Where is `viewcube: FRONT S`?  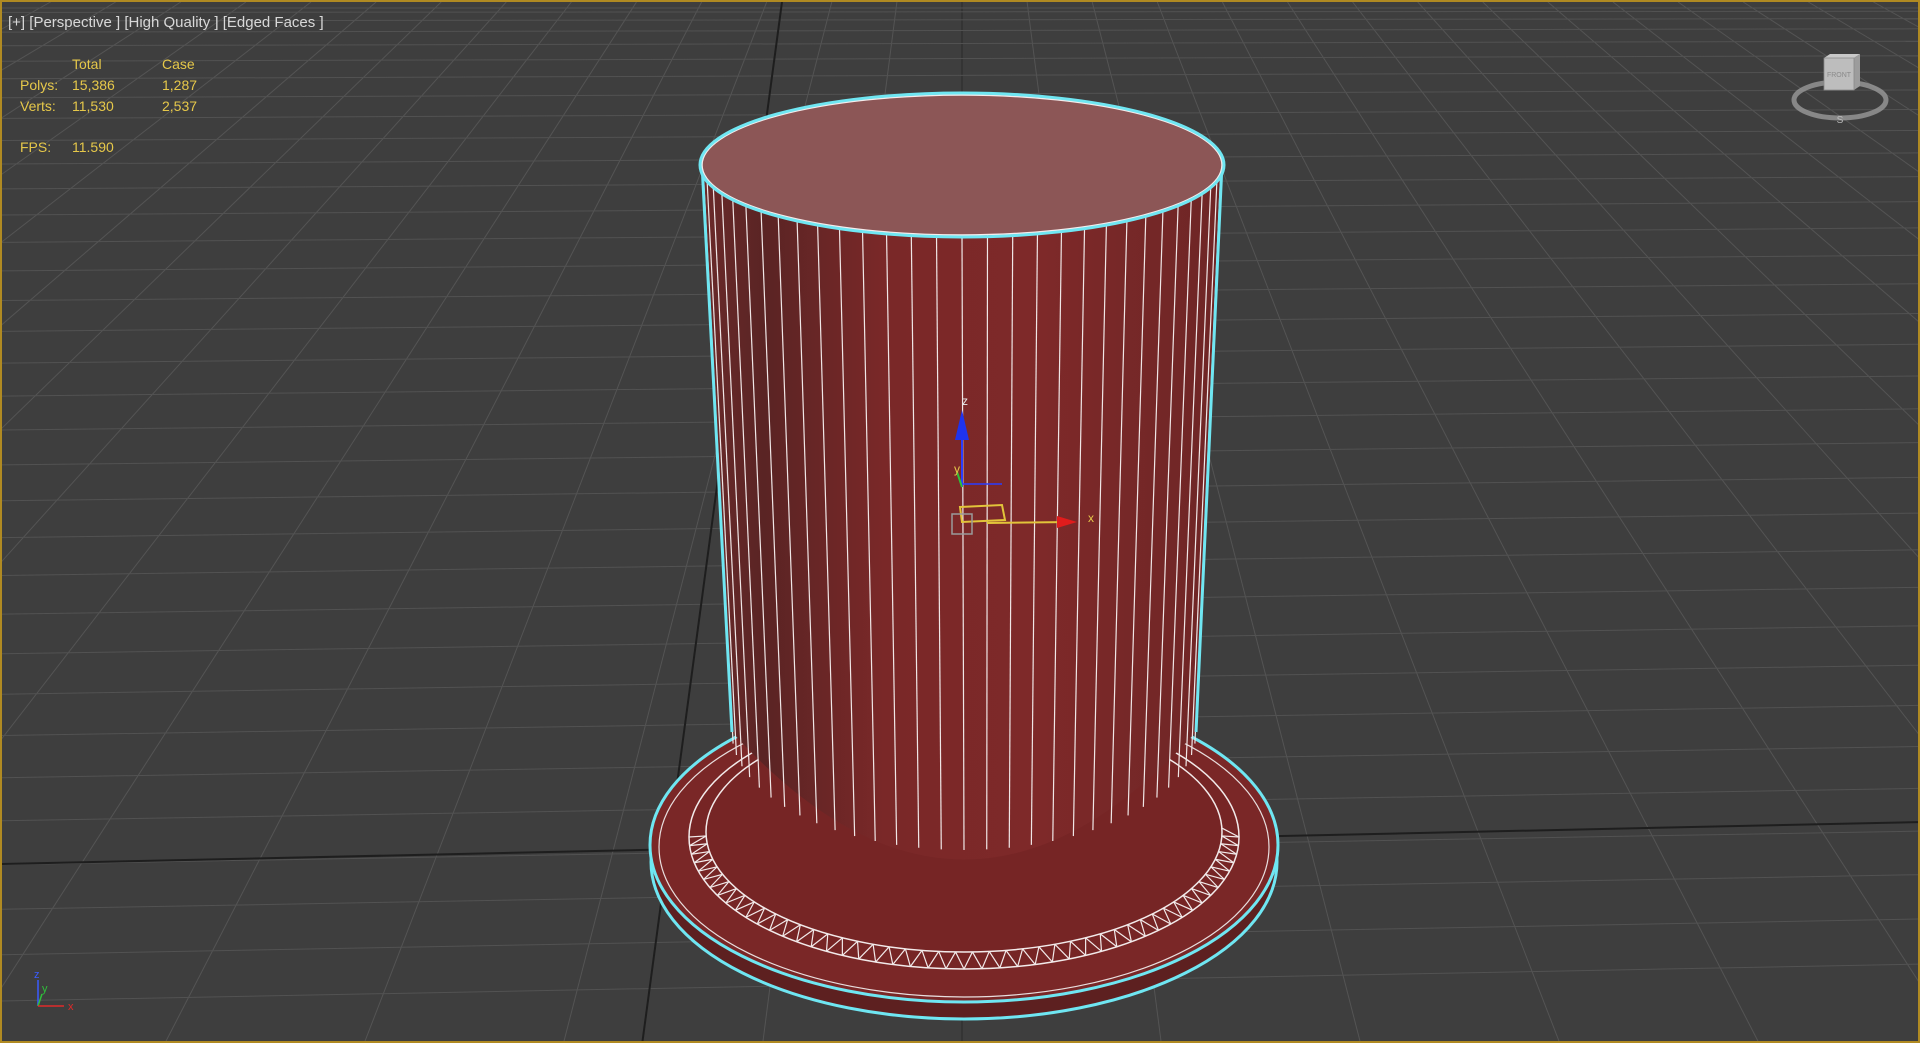 viewcube: FRONT S is located at coordinates (1840, 88).